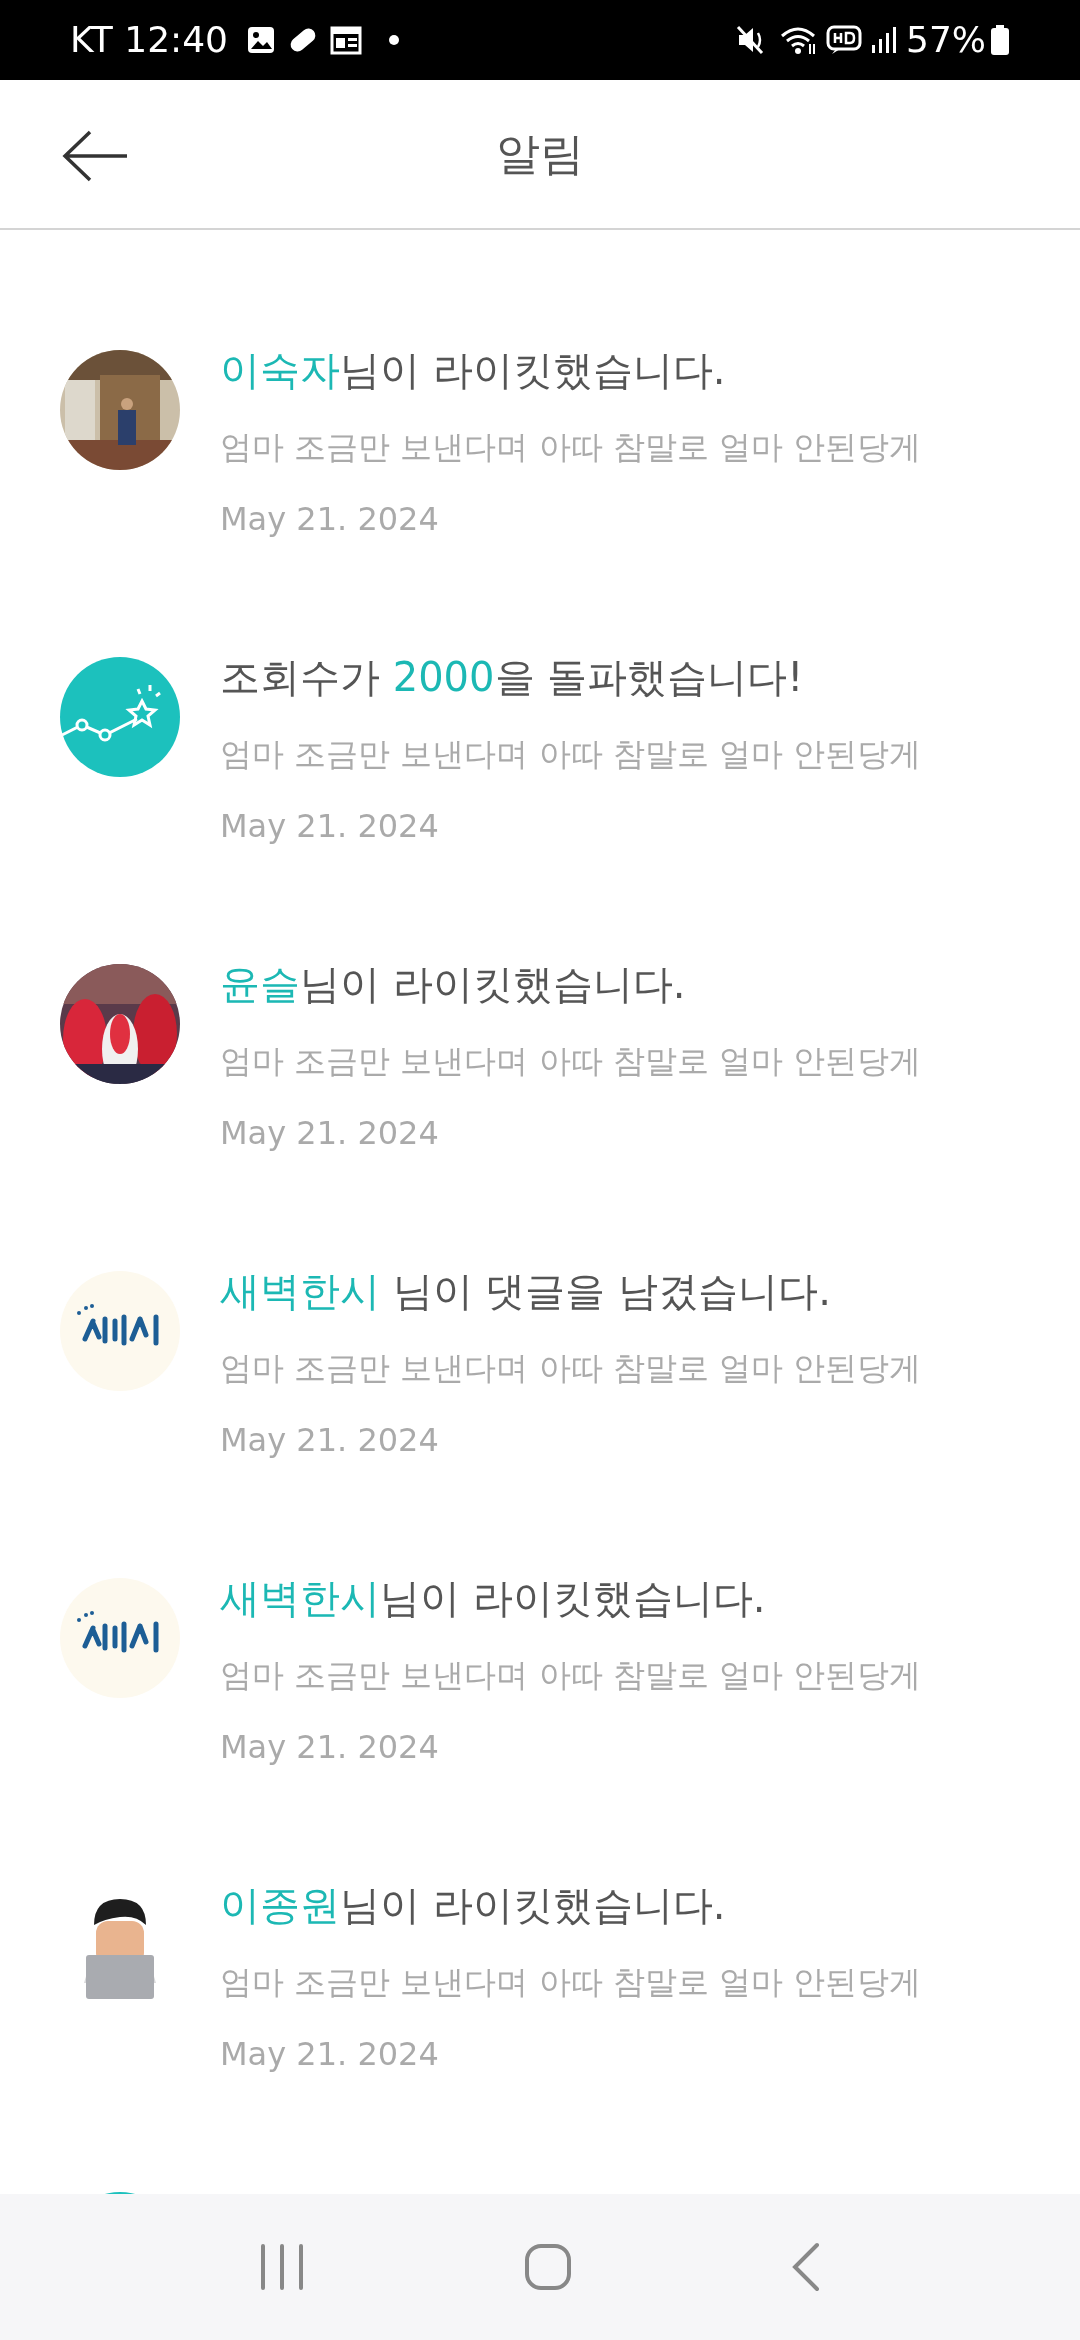 This screenshot has height=2340, width=1080. What do you see at coordinates (149, 40) in the screenshot?
I see `status-time: KT 12:40` at bounding box center [149, 40].